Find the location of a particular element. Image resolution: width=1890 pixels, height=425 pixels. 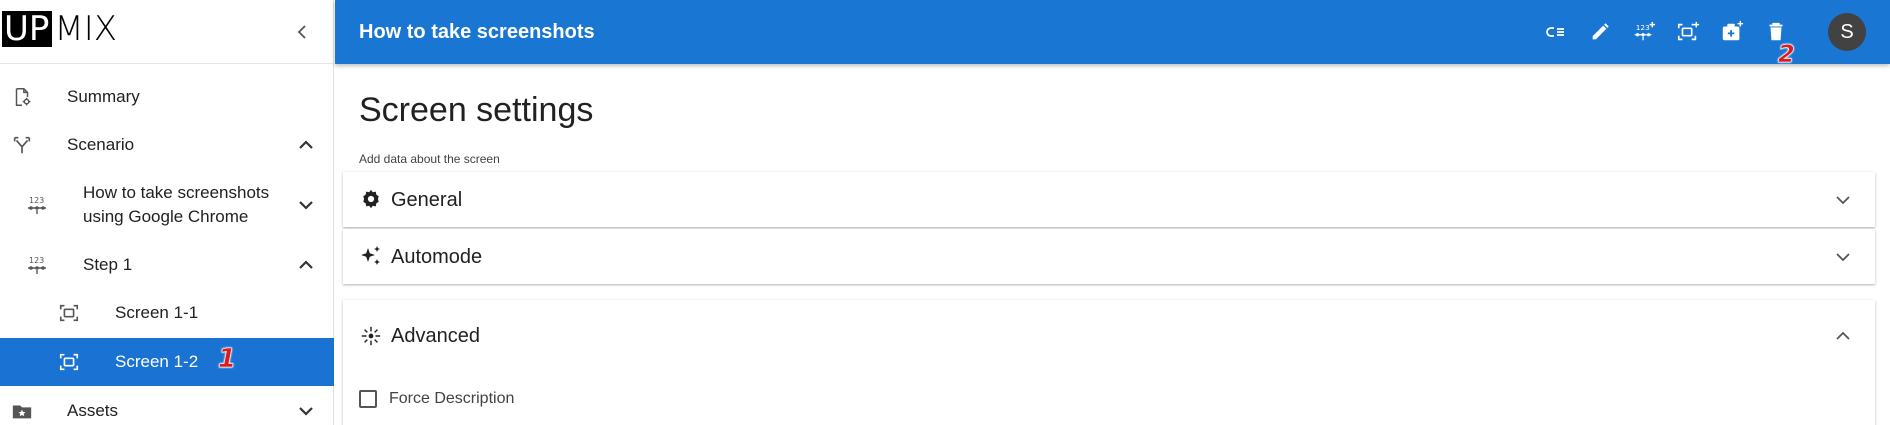

app-bar: How to take screenshots 123 2 S is located at coordinates (1112, 34).